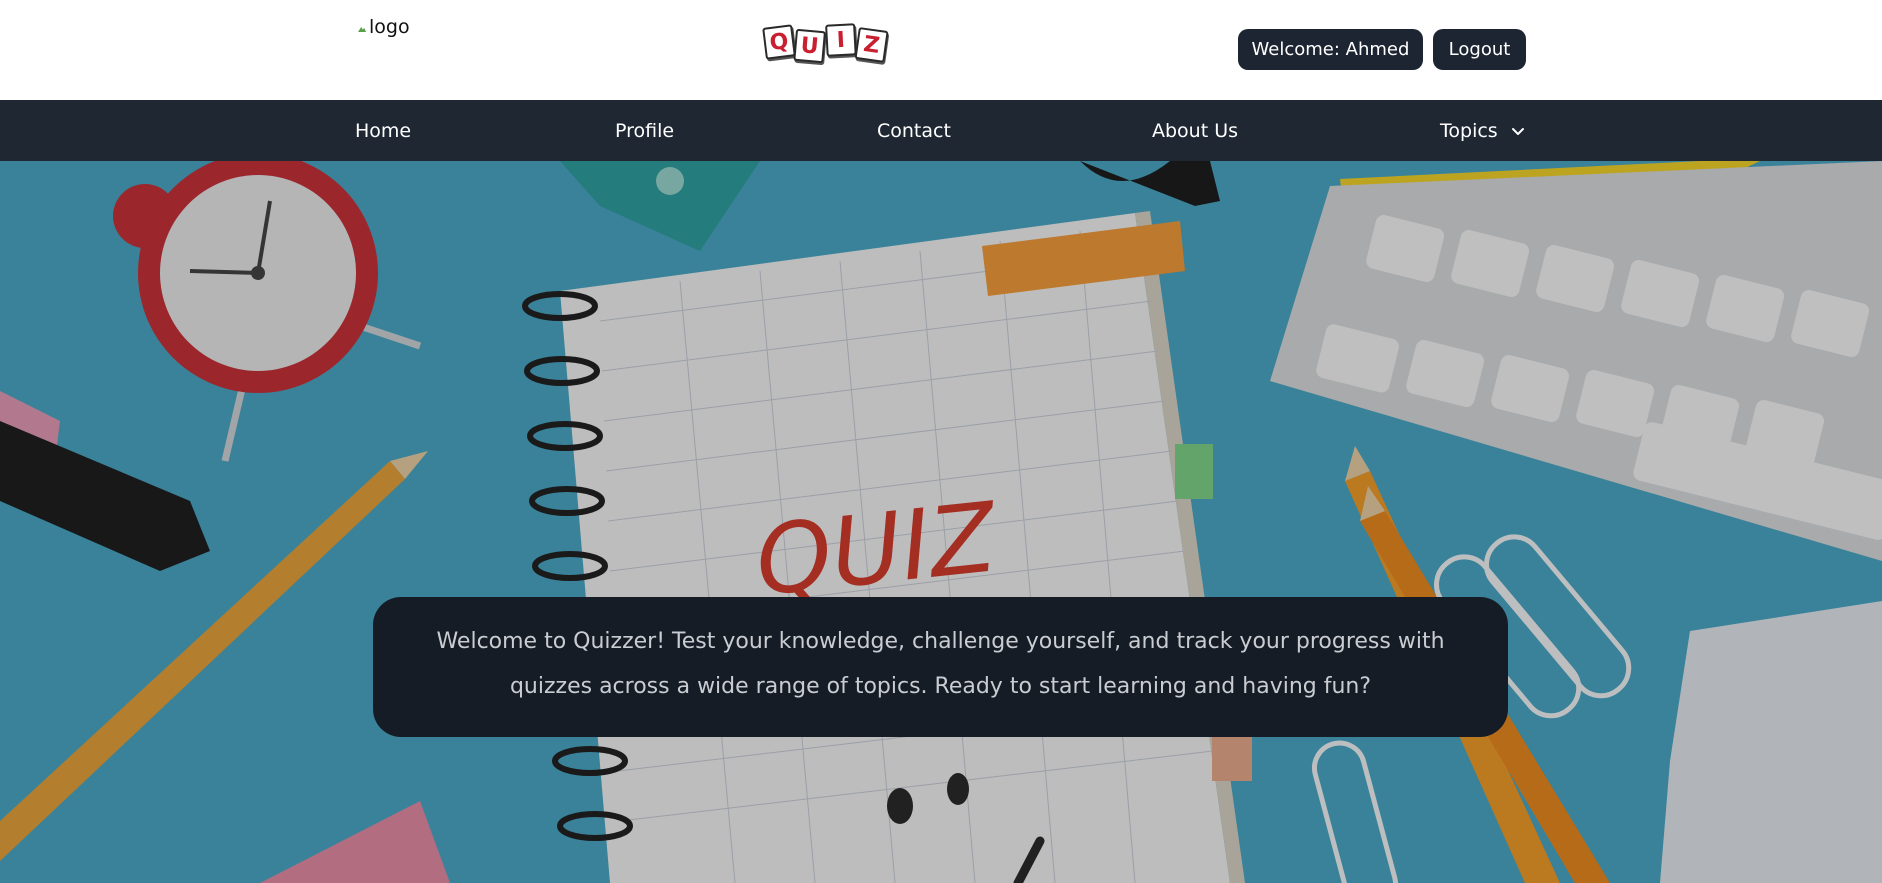 This screenshot has width=1882, height=883. Describe the element at coordinates (1469, 130) in the screenshot. I see `nav-topics-label: Topics` at that location.